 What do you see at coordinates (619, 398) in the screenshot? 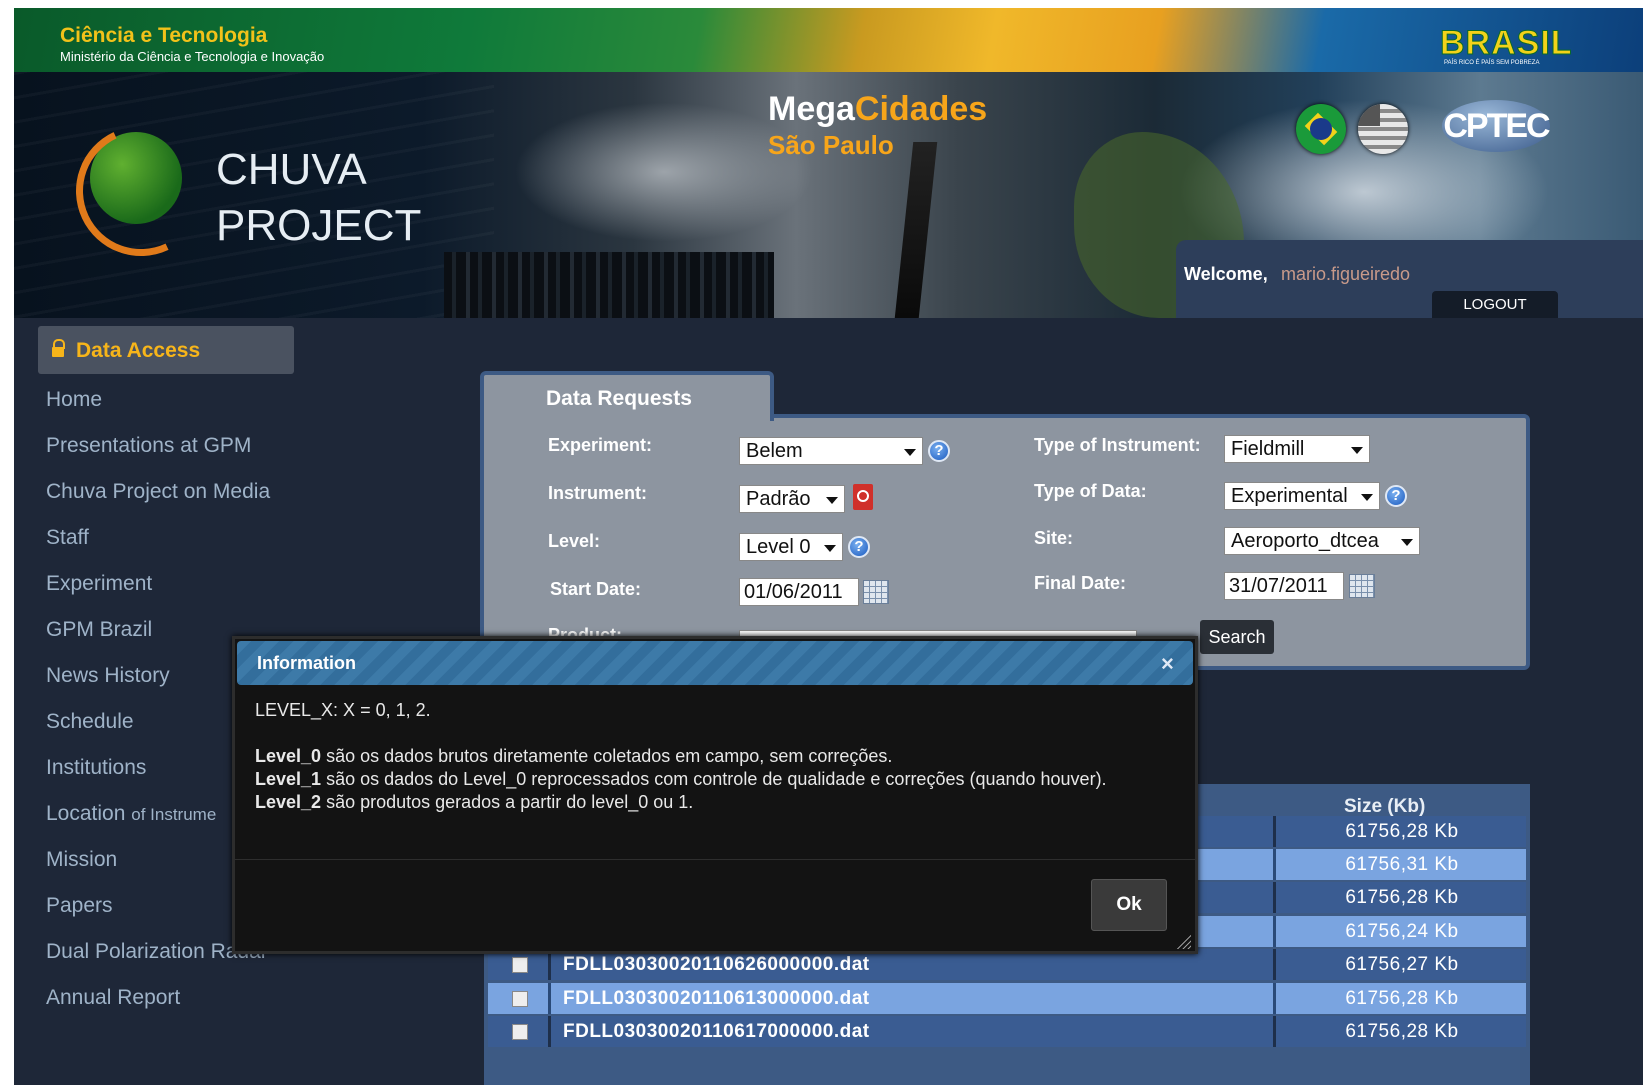
I see `data-requests-title: Data Requests` at bounding box center [619, 398].